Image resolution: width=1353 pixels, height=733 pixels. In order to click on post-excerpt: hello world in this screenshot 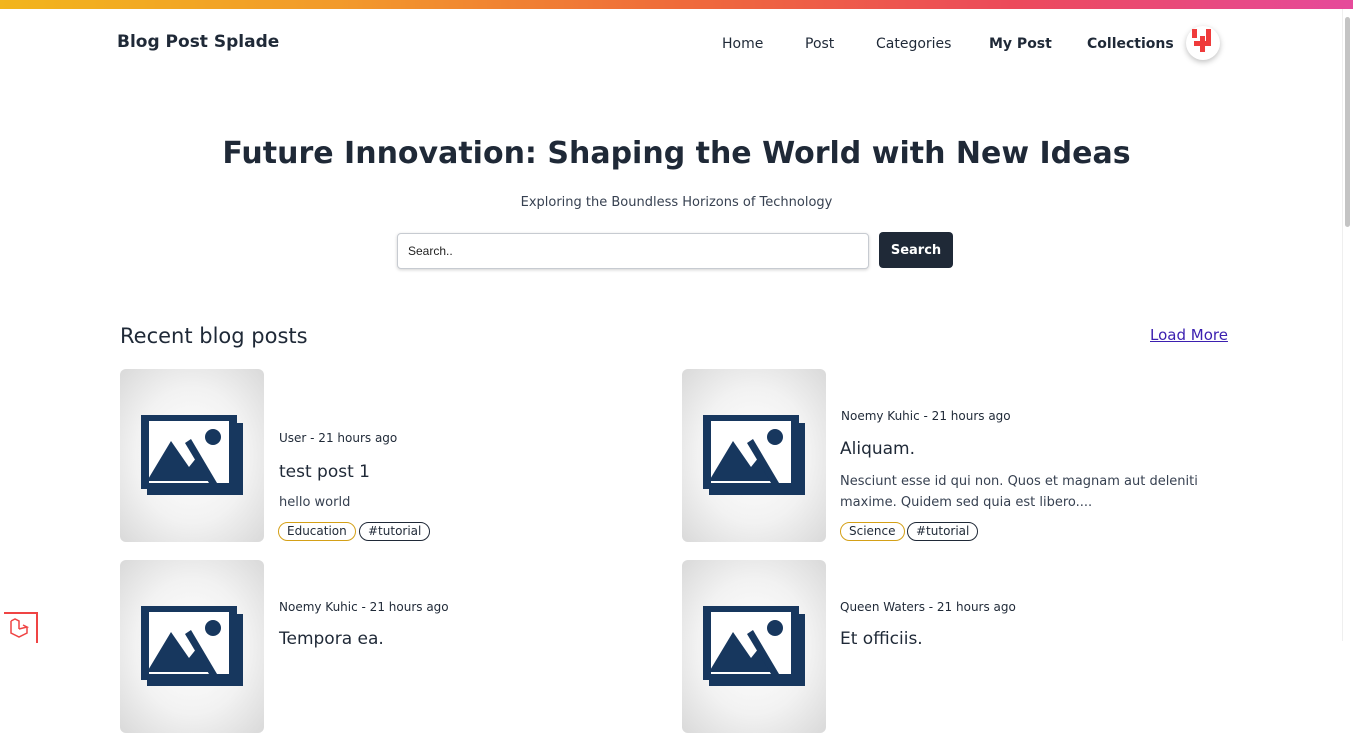, I will do `click(315, 502)`.